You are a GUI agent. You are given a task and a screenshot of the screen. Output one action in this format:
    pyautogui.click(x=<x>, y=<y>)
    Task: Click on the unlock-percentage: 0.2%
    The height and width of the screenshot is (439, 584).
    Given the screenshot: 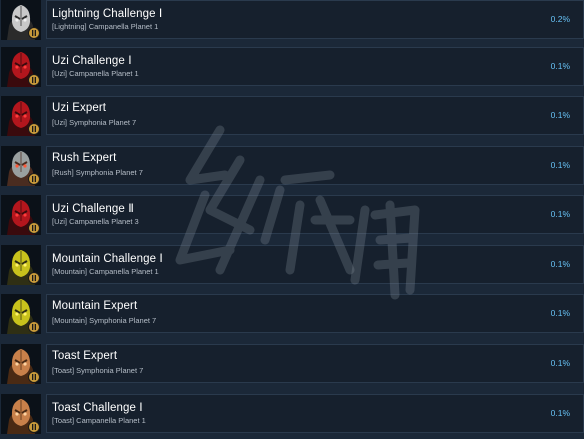 What is the action you would take?
    pyautogui.click(x=560, y=19)
    